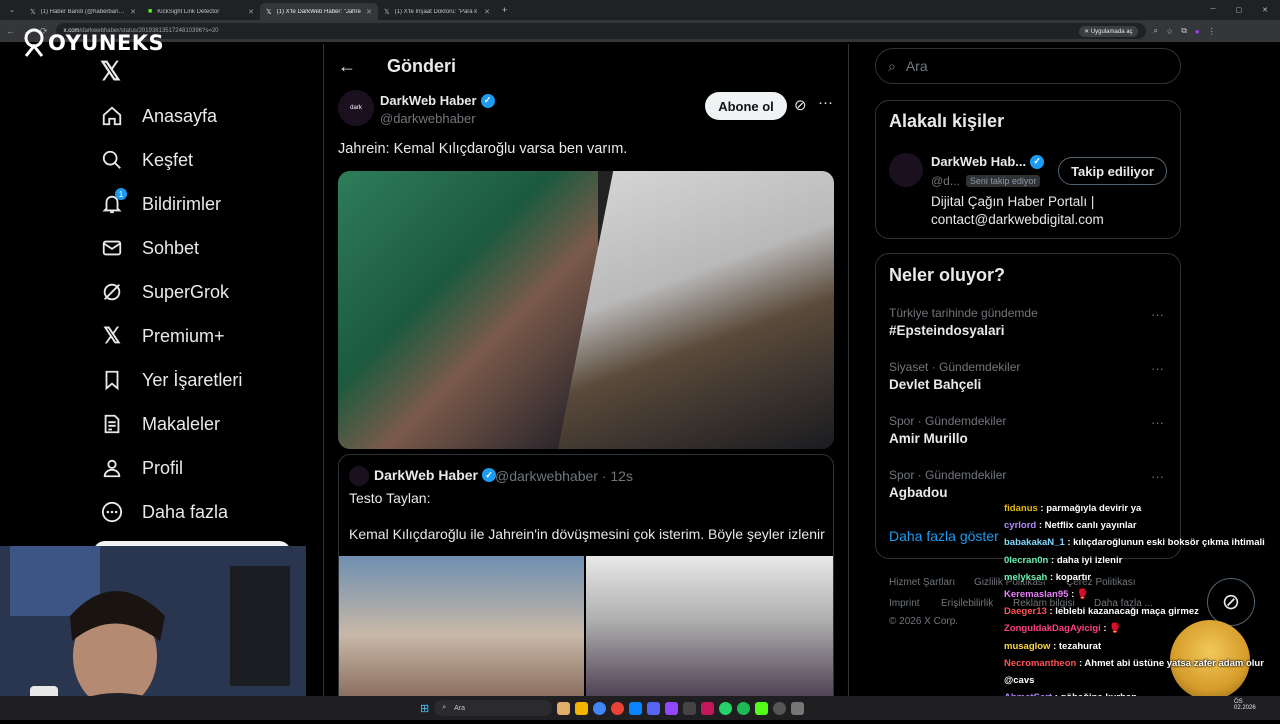 This screenshot has width=1280, height=724. I want to click on search-placeholder: Ara, so click(916, 66).